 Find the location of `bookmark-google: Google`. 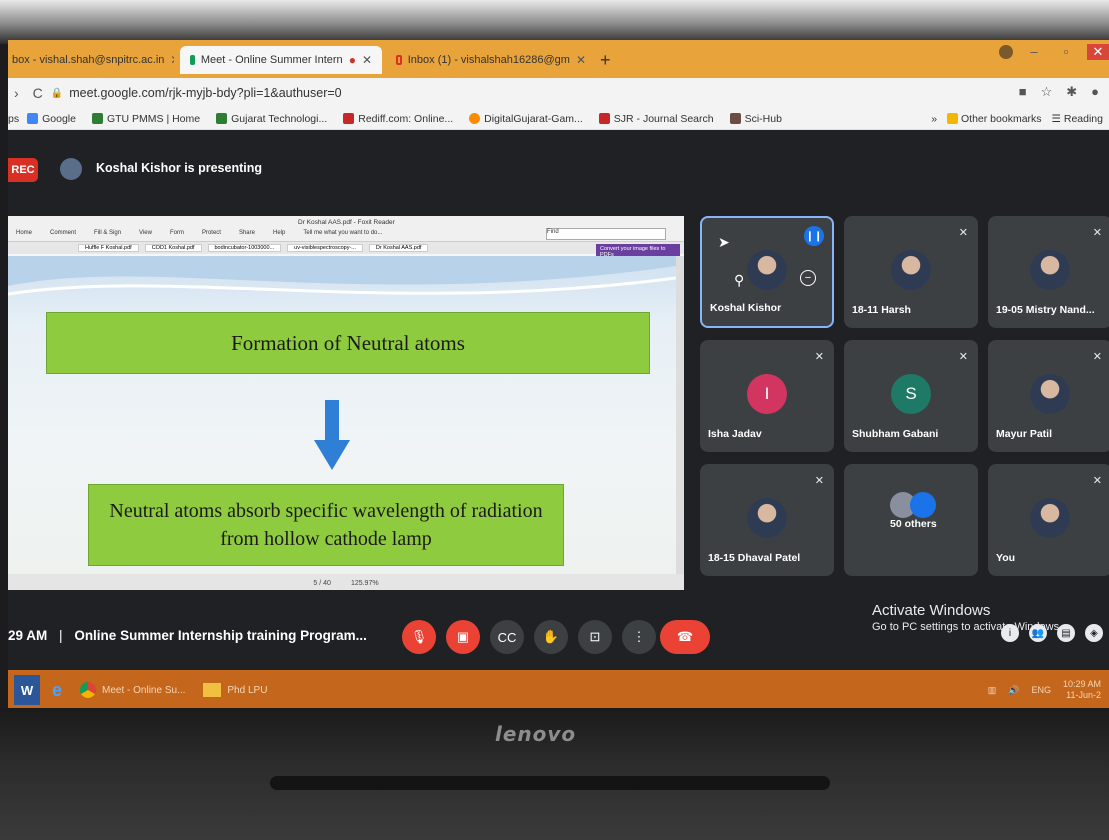

bookmark-google: Google is located at coordinates (51, 119).